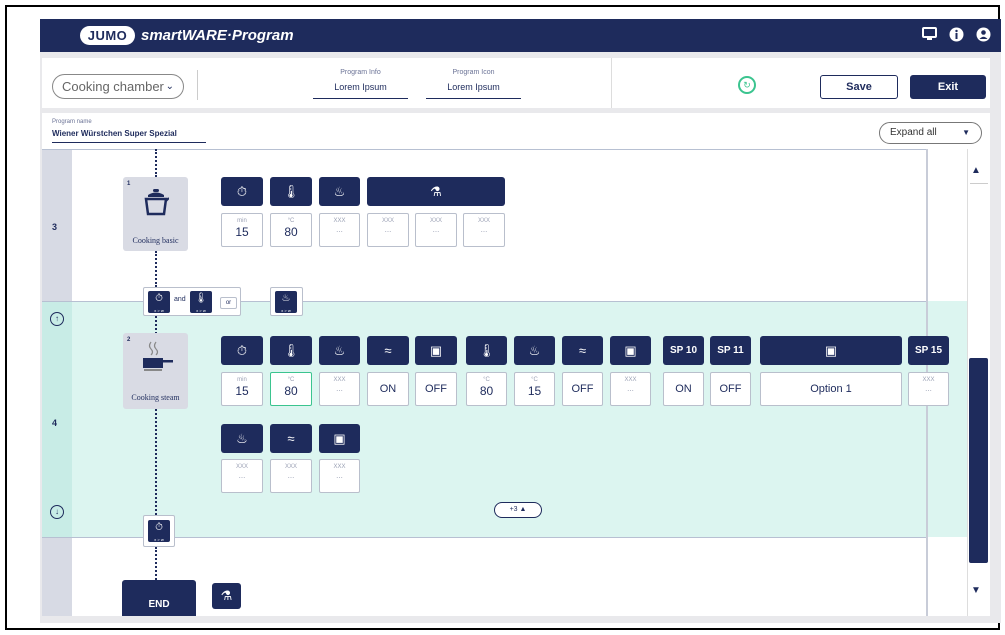 The width and height of the screenshot is (1005, 635). What do you see at coordinates (57, 319) in the screenshot?
I see `arrow-up-icon: ↑` at bounding box center [57, 319].